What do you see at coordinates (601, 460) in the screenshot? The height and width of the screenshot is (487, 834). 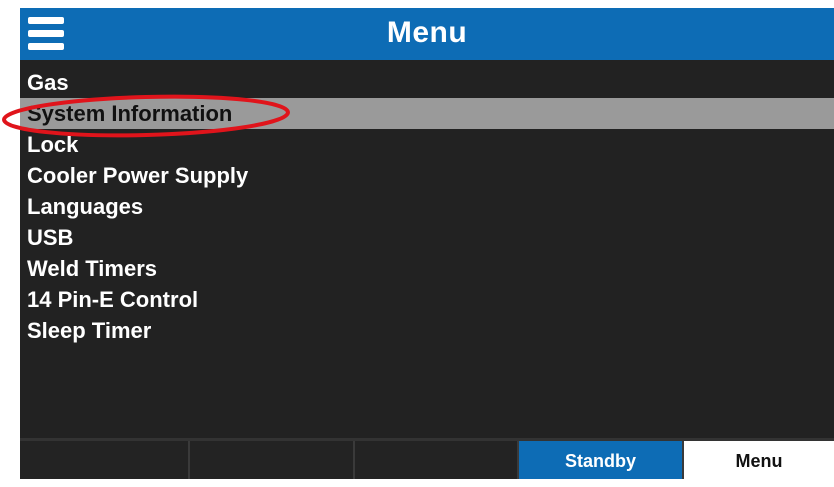 I see `standby-button: Standby` at bounding box center [601, 460].